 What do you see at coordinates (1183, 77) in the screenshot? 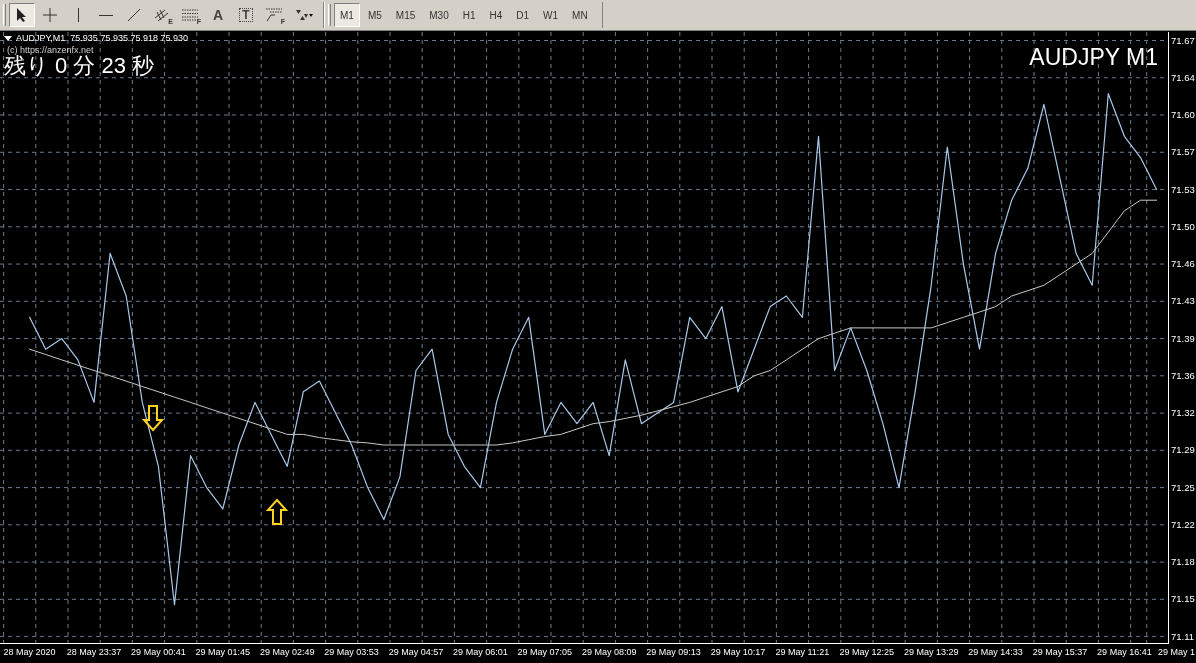
I see `price-axis-label: 71.64` at bounding box center [1183, 77].